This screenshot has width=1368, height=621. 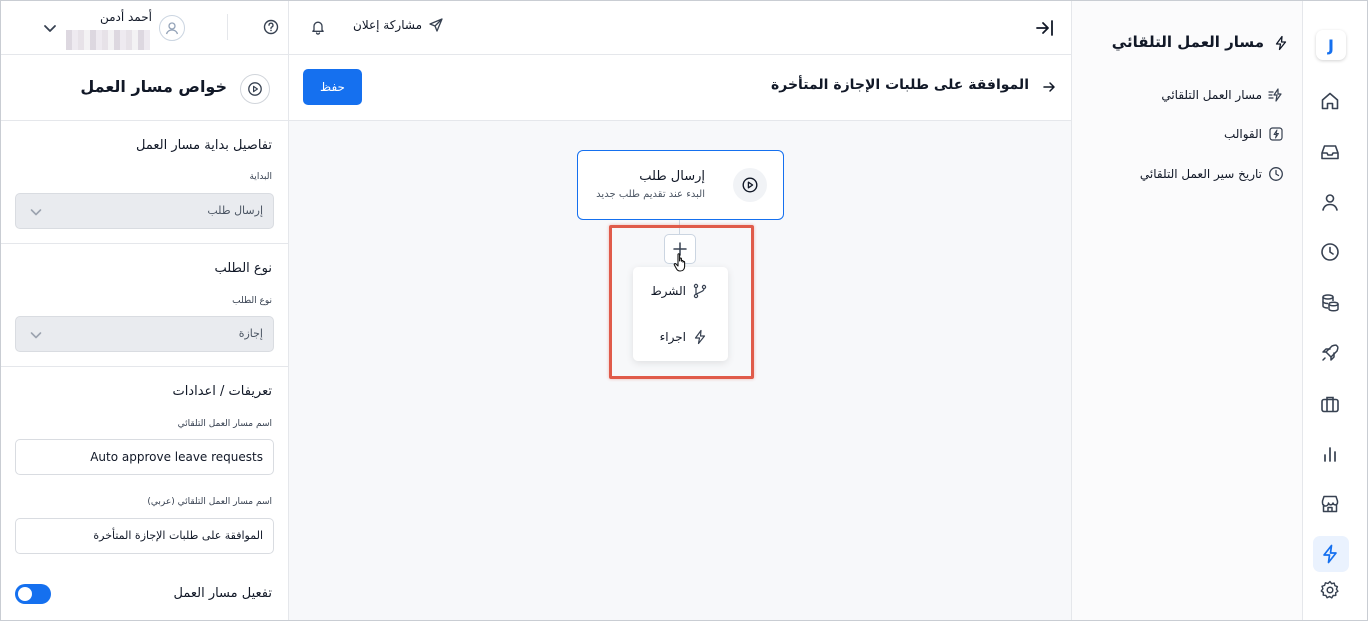 What do you see at coordinates (680, 185) in the screenshot?
I see `trigger-node: إرسال طلب البدء عند تقديم طلب جديد` at bounding box center [680, 185].